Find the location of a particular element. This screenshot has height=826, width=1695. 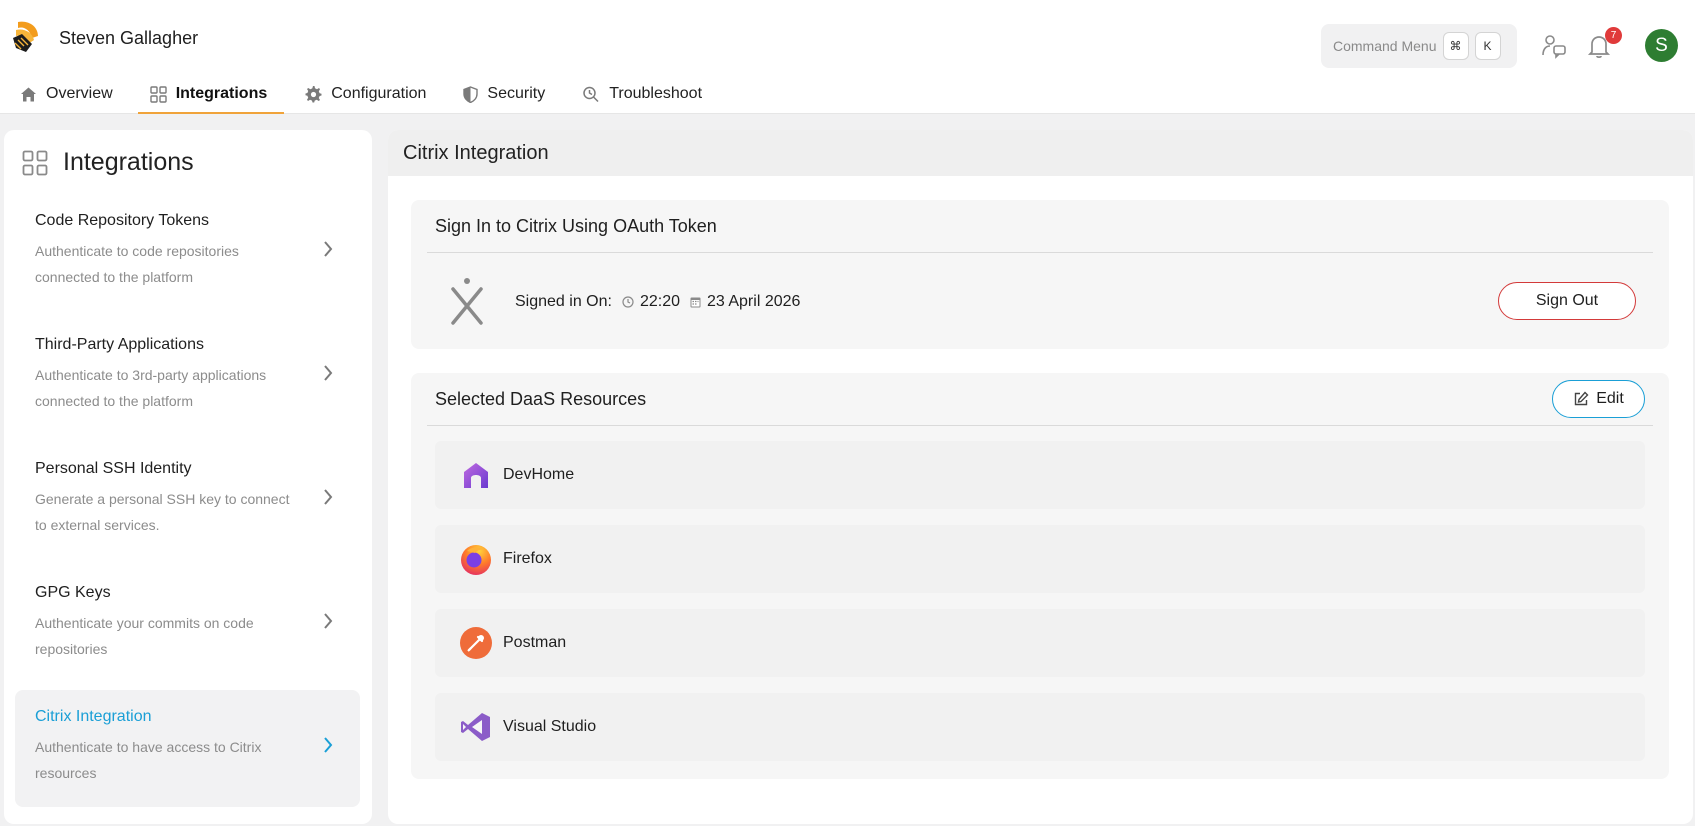

sidebar-item-title: Code Repository Tokens is located at coordinates (122, 220).